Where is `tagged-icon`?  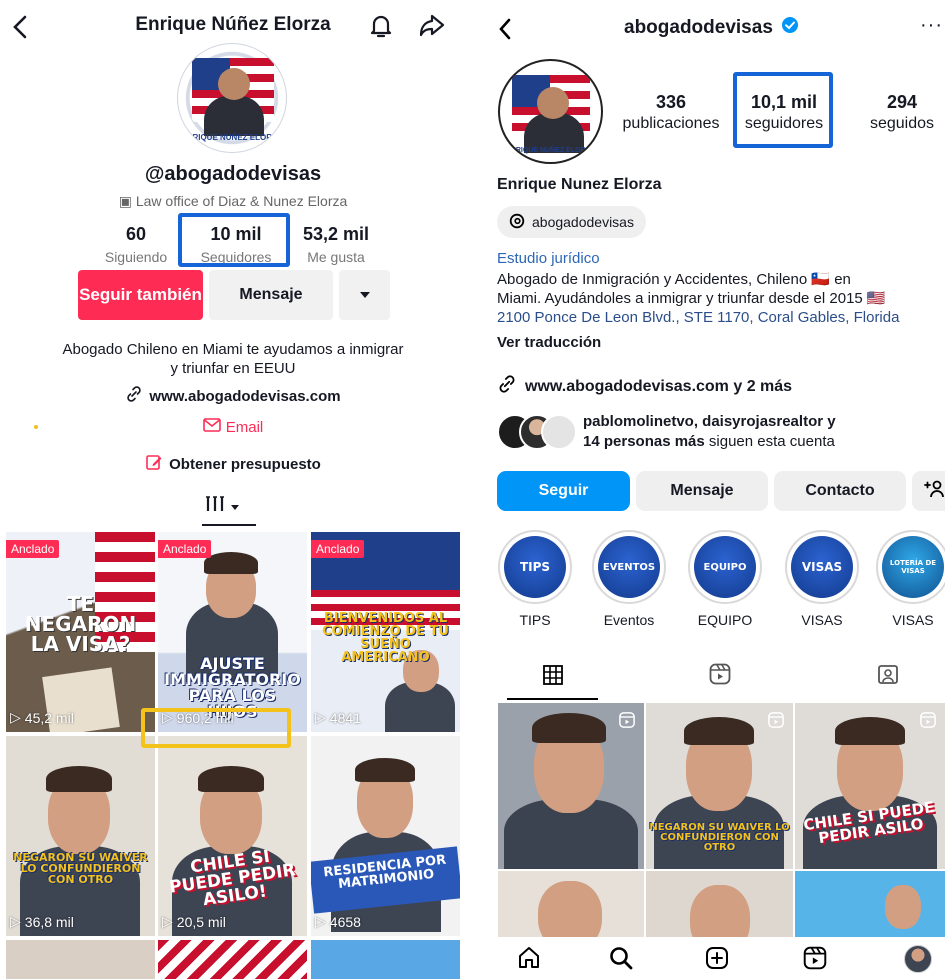 tagged-icon is located at coordinates (888, 676).